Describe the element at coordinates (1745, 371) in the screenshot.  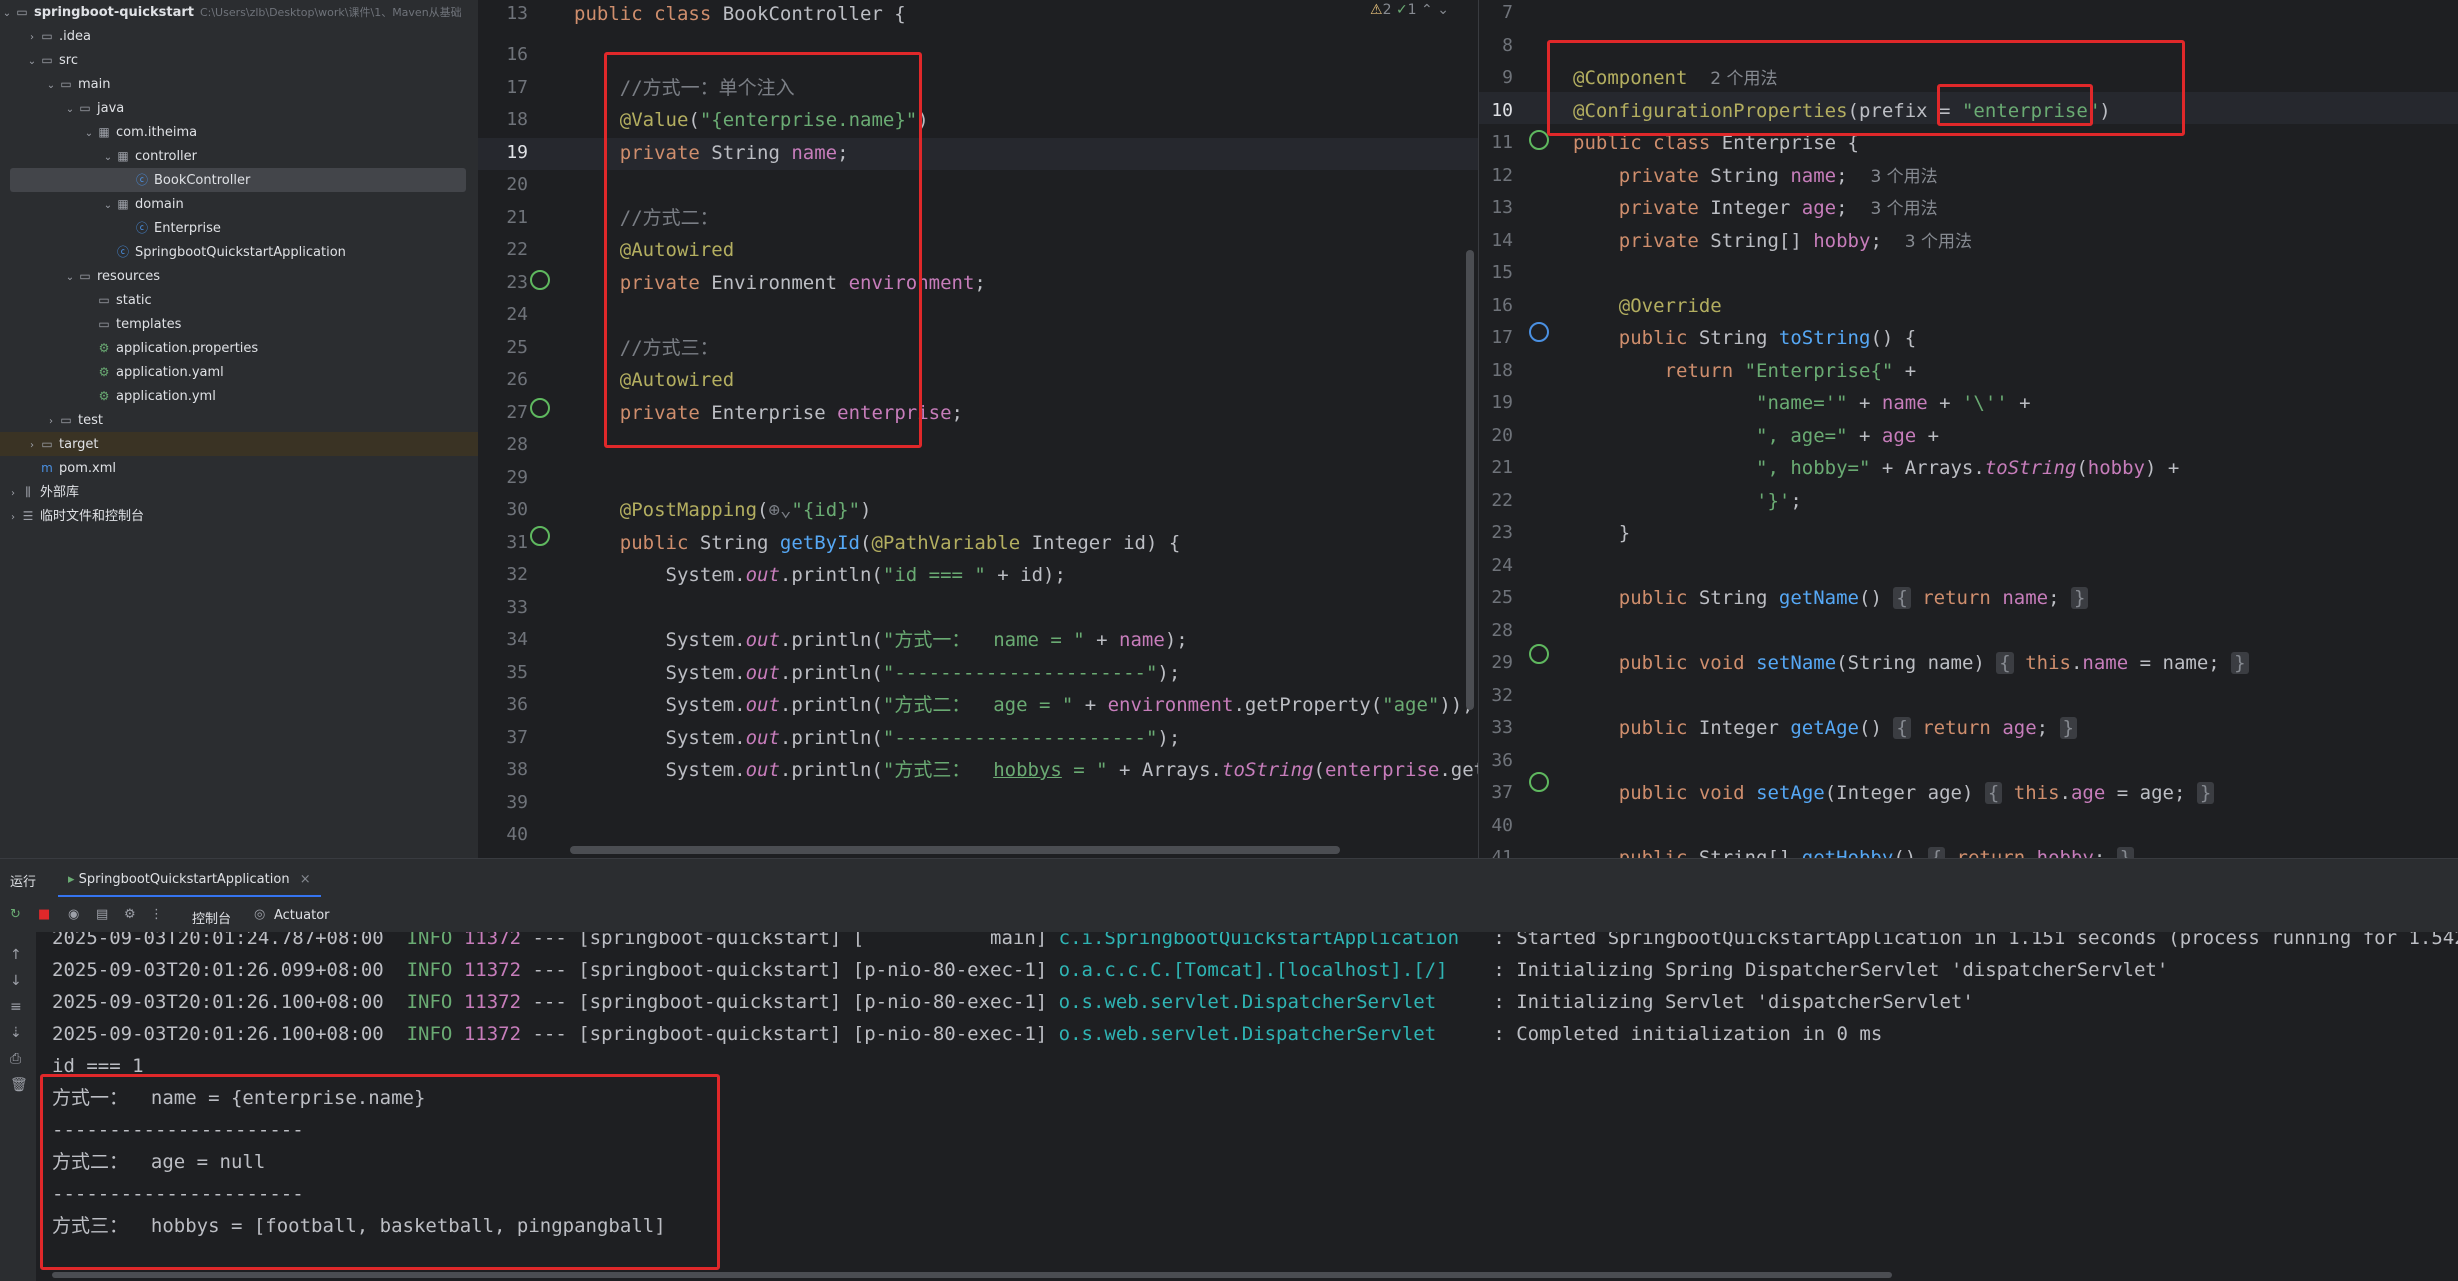
I see `code-line: return "Enterprise{" +` at that location.